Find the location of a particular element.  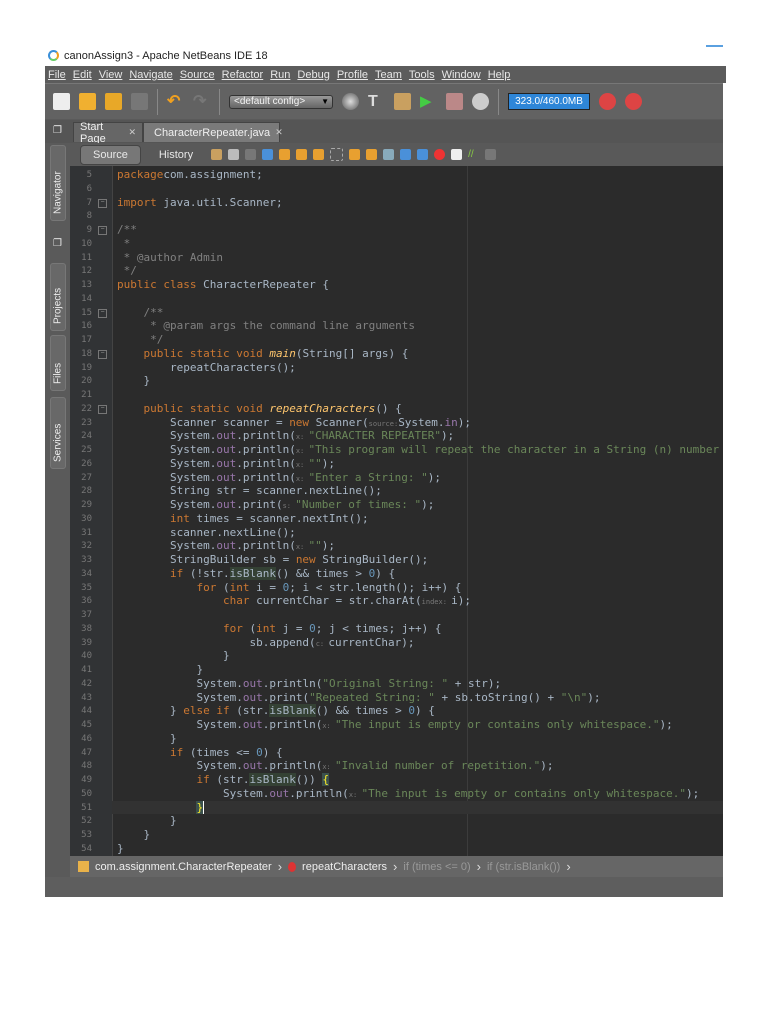

next-bookmark-icon is located at coordinates (372, 154).